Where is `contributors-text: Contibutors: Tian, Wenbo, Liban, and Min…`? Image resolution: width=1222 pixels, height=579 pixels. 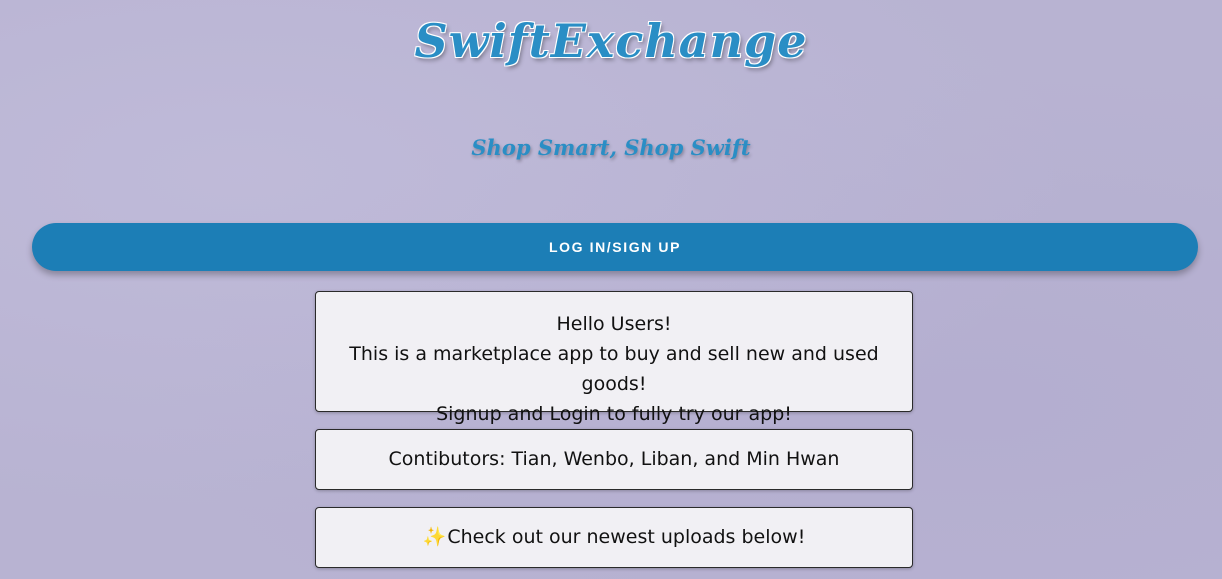
contributors-text: Contibutors: Tian, Wenbo, Liban, and Min… is located at coordinates (614, 459).